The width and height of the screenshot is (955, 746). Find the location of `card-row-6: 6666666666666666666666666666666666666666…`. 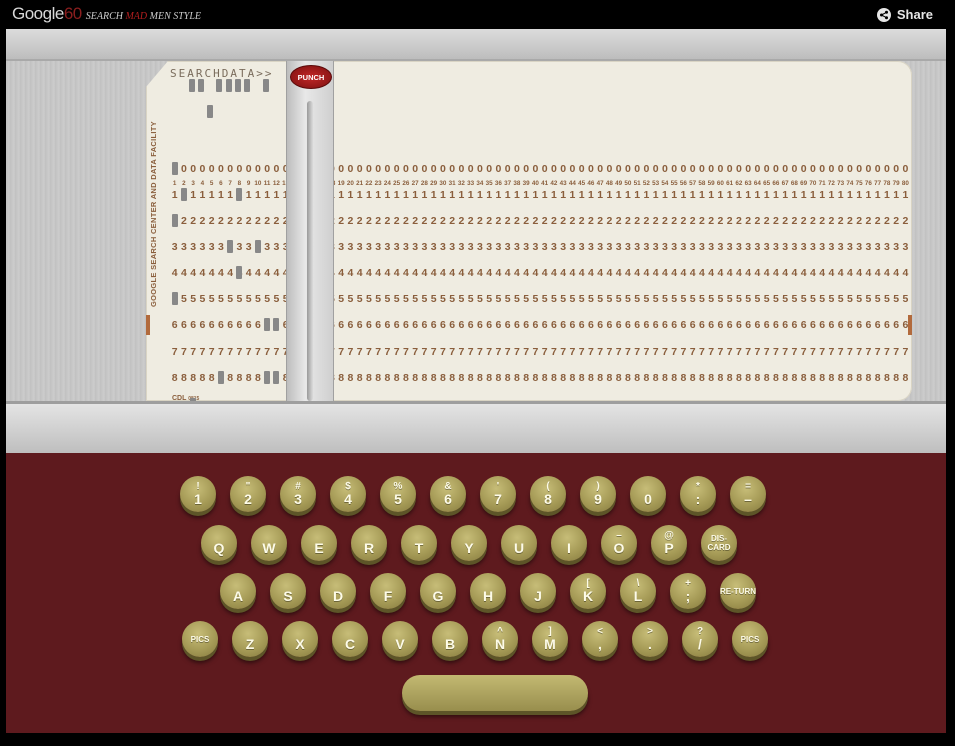

card-row-6: 6666666666666666666666666666666666666666… is located at coordinates (540, 325).